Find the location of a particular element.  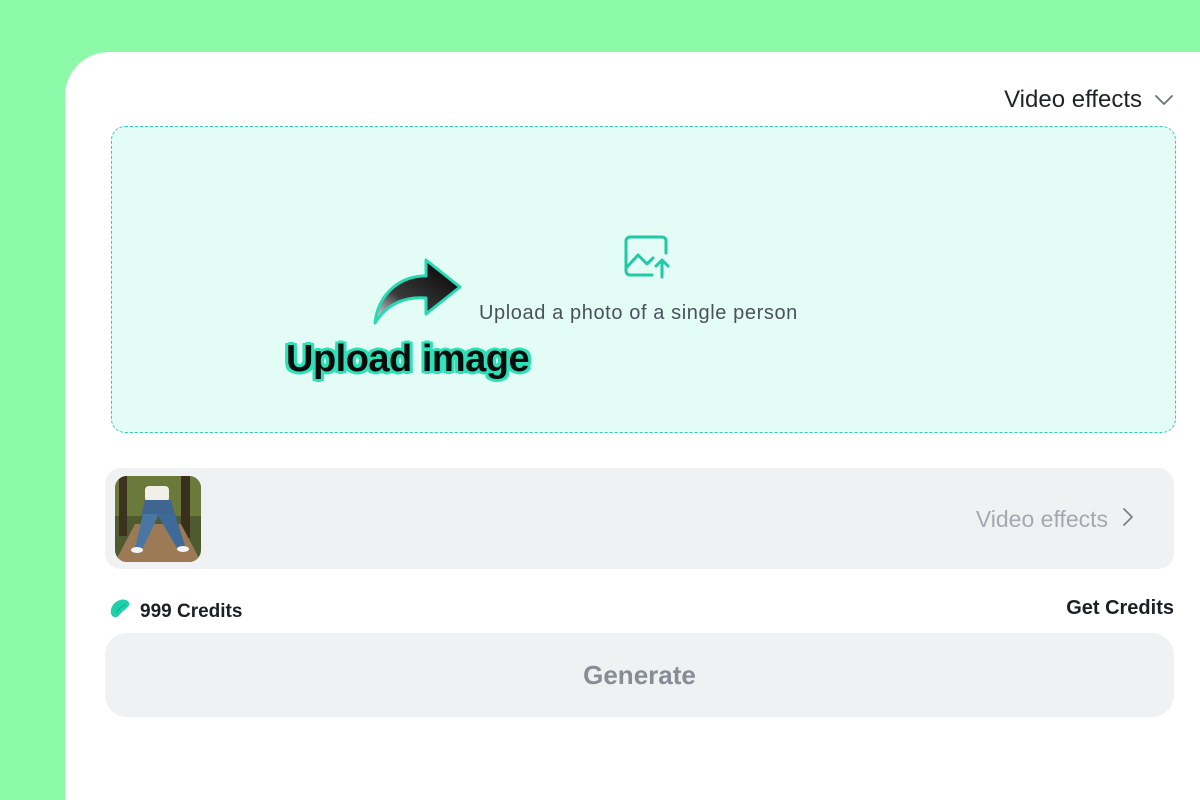

upload-image-callout: Upload image is located at coordinates (408, 359).